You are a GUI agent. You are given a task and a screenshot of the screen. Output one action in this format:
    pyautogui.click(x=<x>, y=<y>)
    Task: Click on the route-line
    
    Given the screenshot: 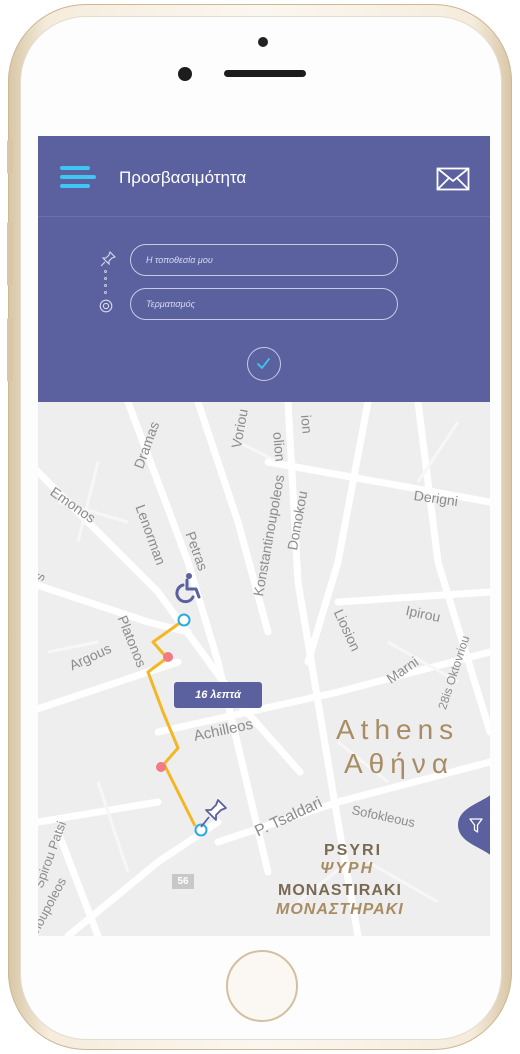 What is the action you would take?
    pyautogui.click(x=171, y=722)
    